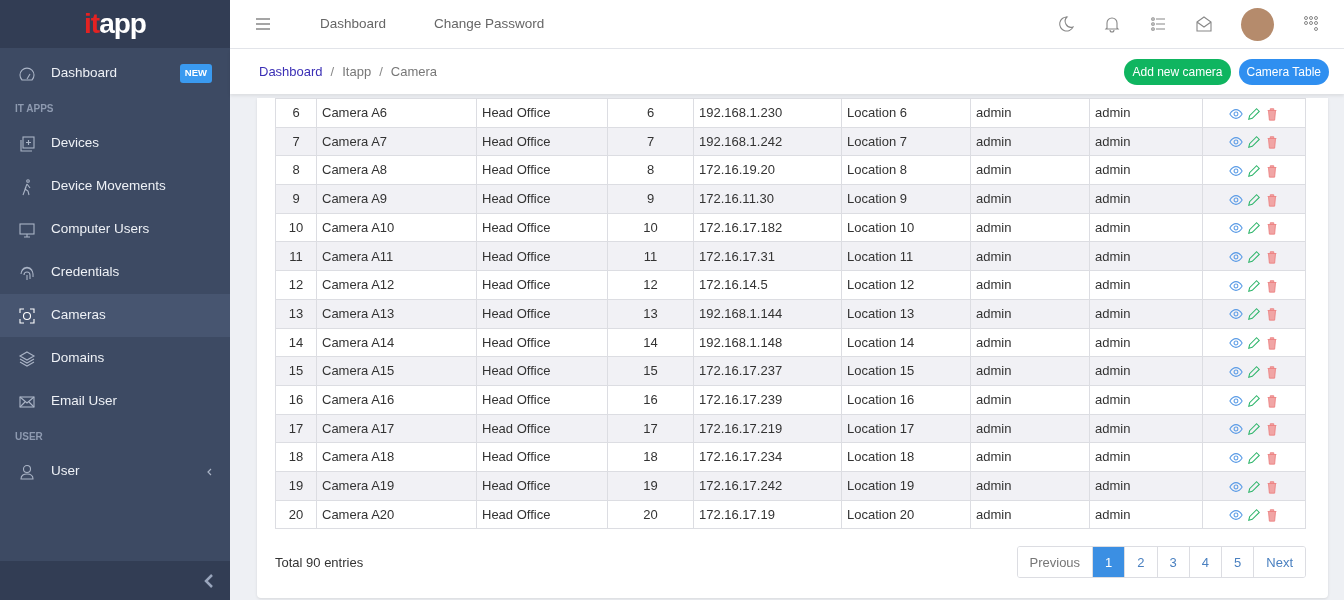 The image size is (1344, 600). What do you see at coordinates (767, 227) in the screenshot?
I see `table-cell: 172.16.17.182` at bounding box center [767, 227].